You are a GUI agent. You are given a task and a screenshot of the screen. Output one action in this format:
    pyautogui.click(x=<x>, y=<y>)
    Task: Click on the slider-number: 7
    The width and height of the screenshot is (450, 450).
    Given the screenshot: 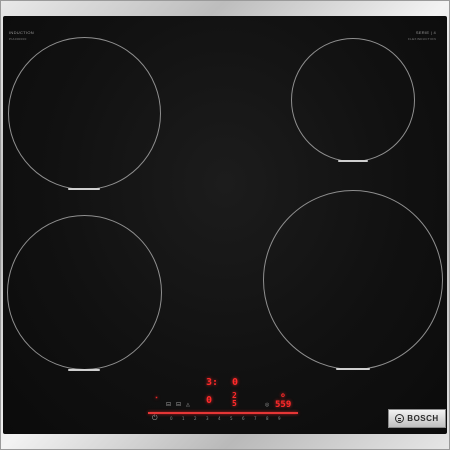 What is the action you would take?
    pyautogui.click(x=255, y=418)
    